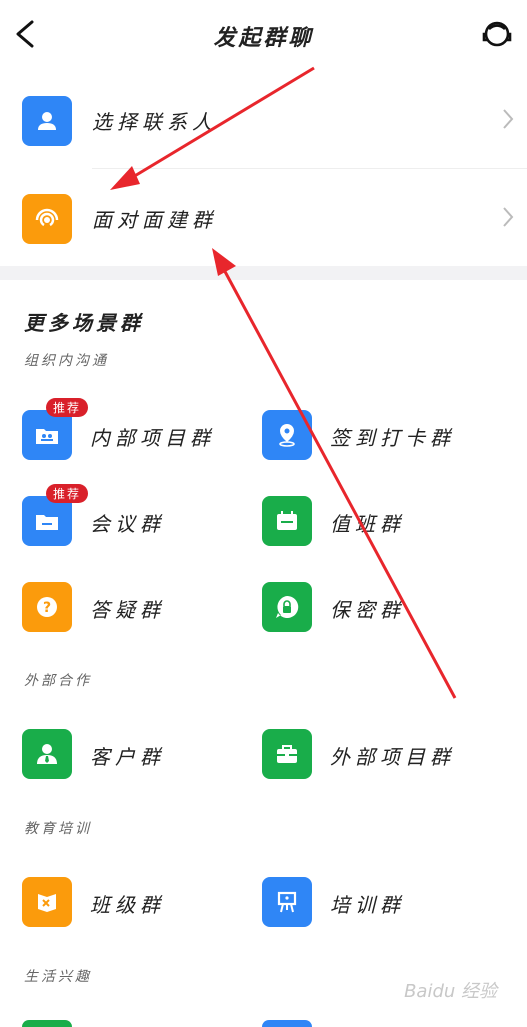 This screenshot has height=1027, width=527. Describe the element at coordinates (497, 34) in the screenshot. I see `headset-icon` at that location.